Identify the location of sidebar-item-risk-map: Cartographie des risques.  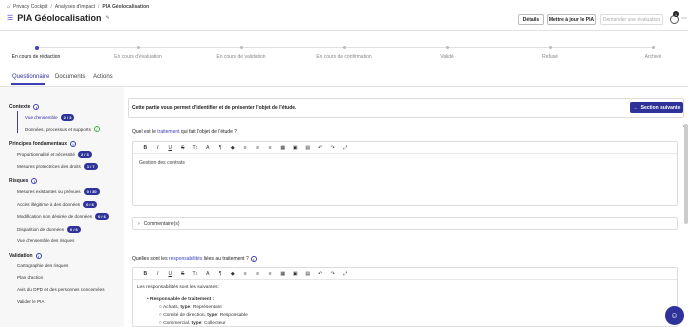
(42, 265).